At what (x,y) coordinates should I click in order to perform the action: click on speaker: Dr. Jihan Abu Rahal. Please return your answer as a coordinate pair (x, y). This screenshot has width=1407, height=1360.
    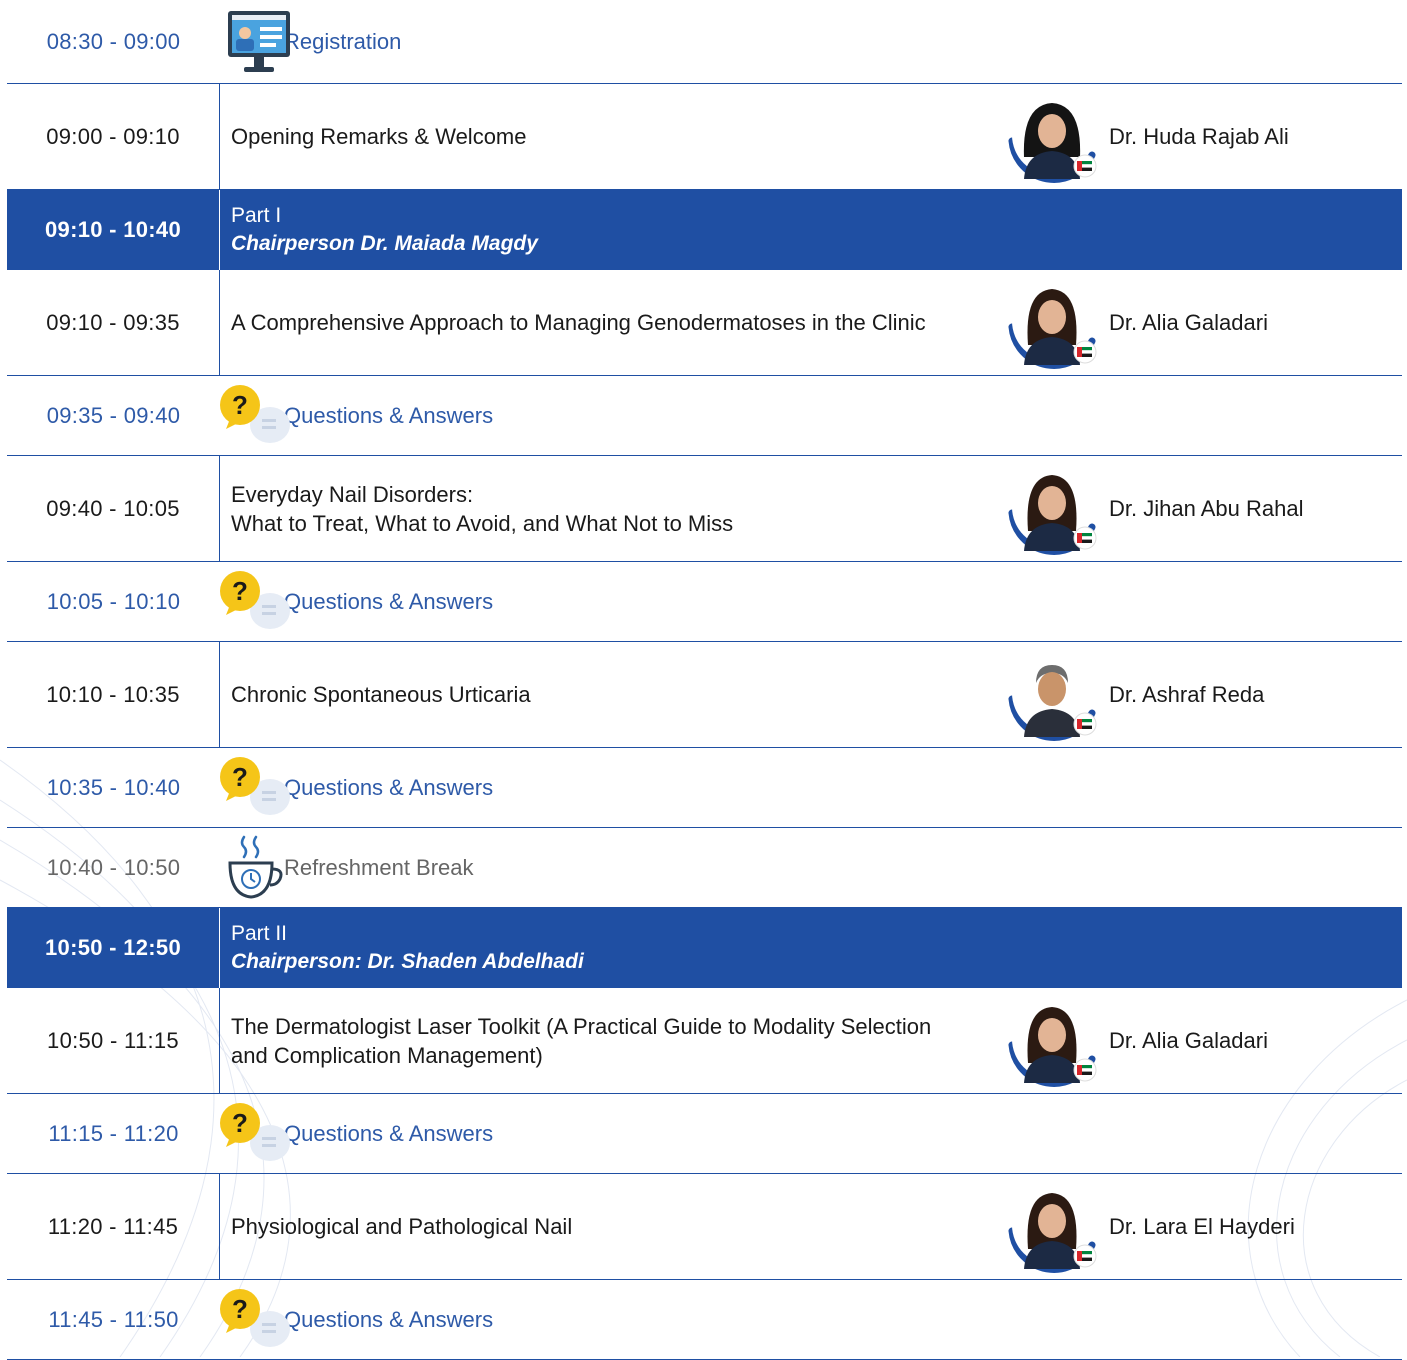
    Looking at the image, I should click on (1202, 508).